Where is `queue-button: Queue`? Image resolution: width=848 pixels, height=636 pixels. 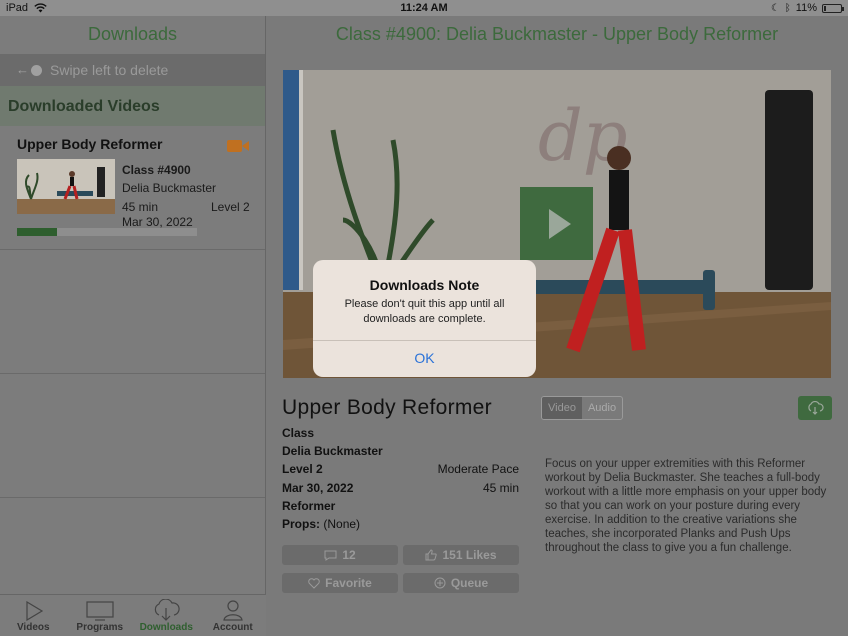
queue-button: Queue is located at coordinates (461, 583).